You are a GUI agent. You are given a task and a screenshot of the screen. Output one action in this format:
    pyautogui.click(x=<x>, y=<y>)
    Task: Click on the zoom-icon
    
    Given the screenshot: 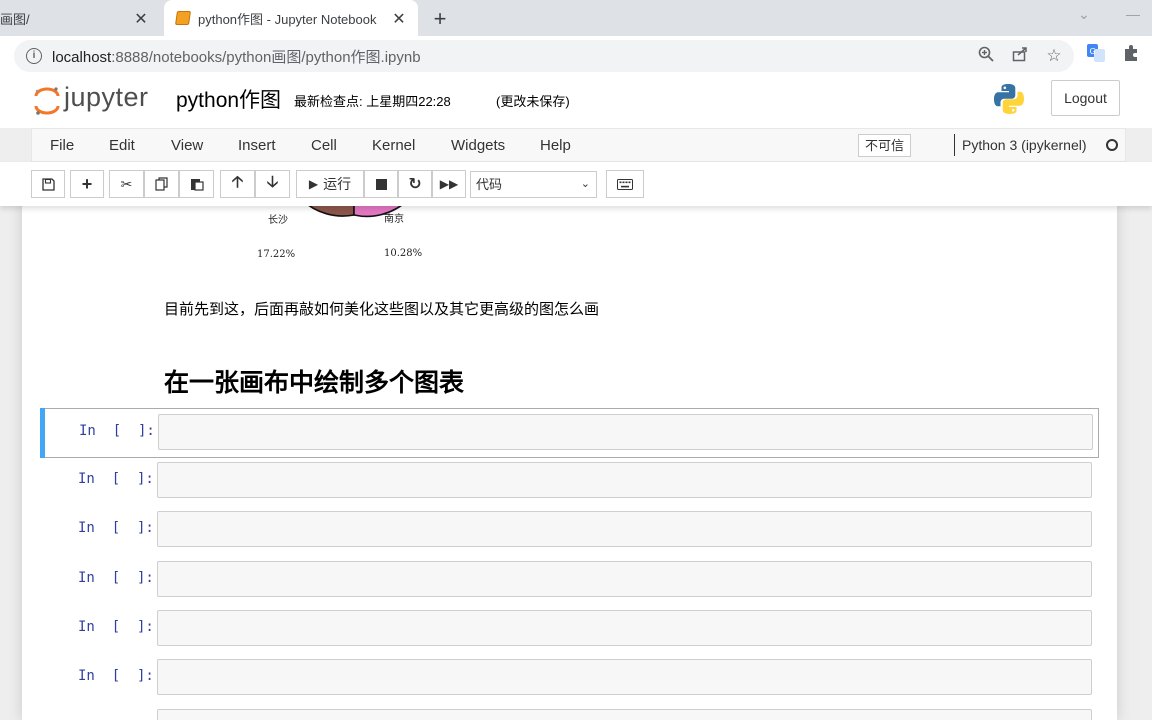 What is the action you would take?
    pyautogui.click(x=986, y=56)
    